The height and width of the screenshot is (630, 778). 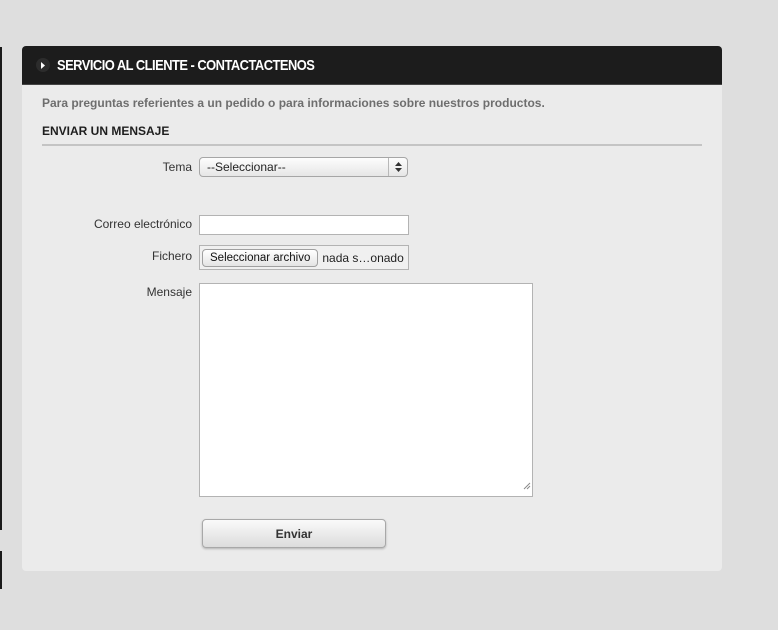 What do you see at coordinates (294, 533) in the screenshot?
I see `submit-button: Enviar` at bounding box center [294, 533].